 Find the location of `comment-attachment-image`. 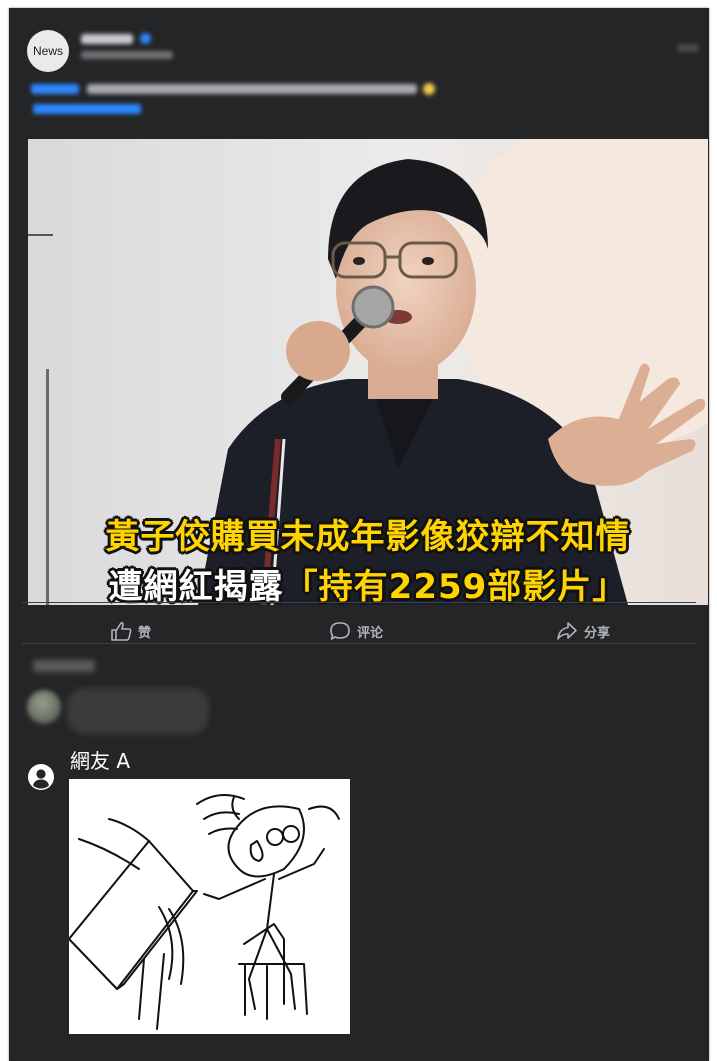

comment-attachment-image is located at coordinates (209, 906).